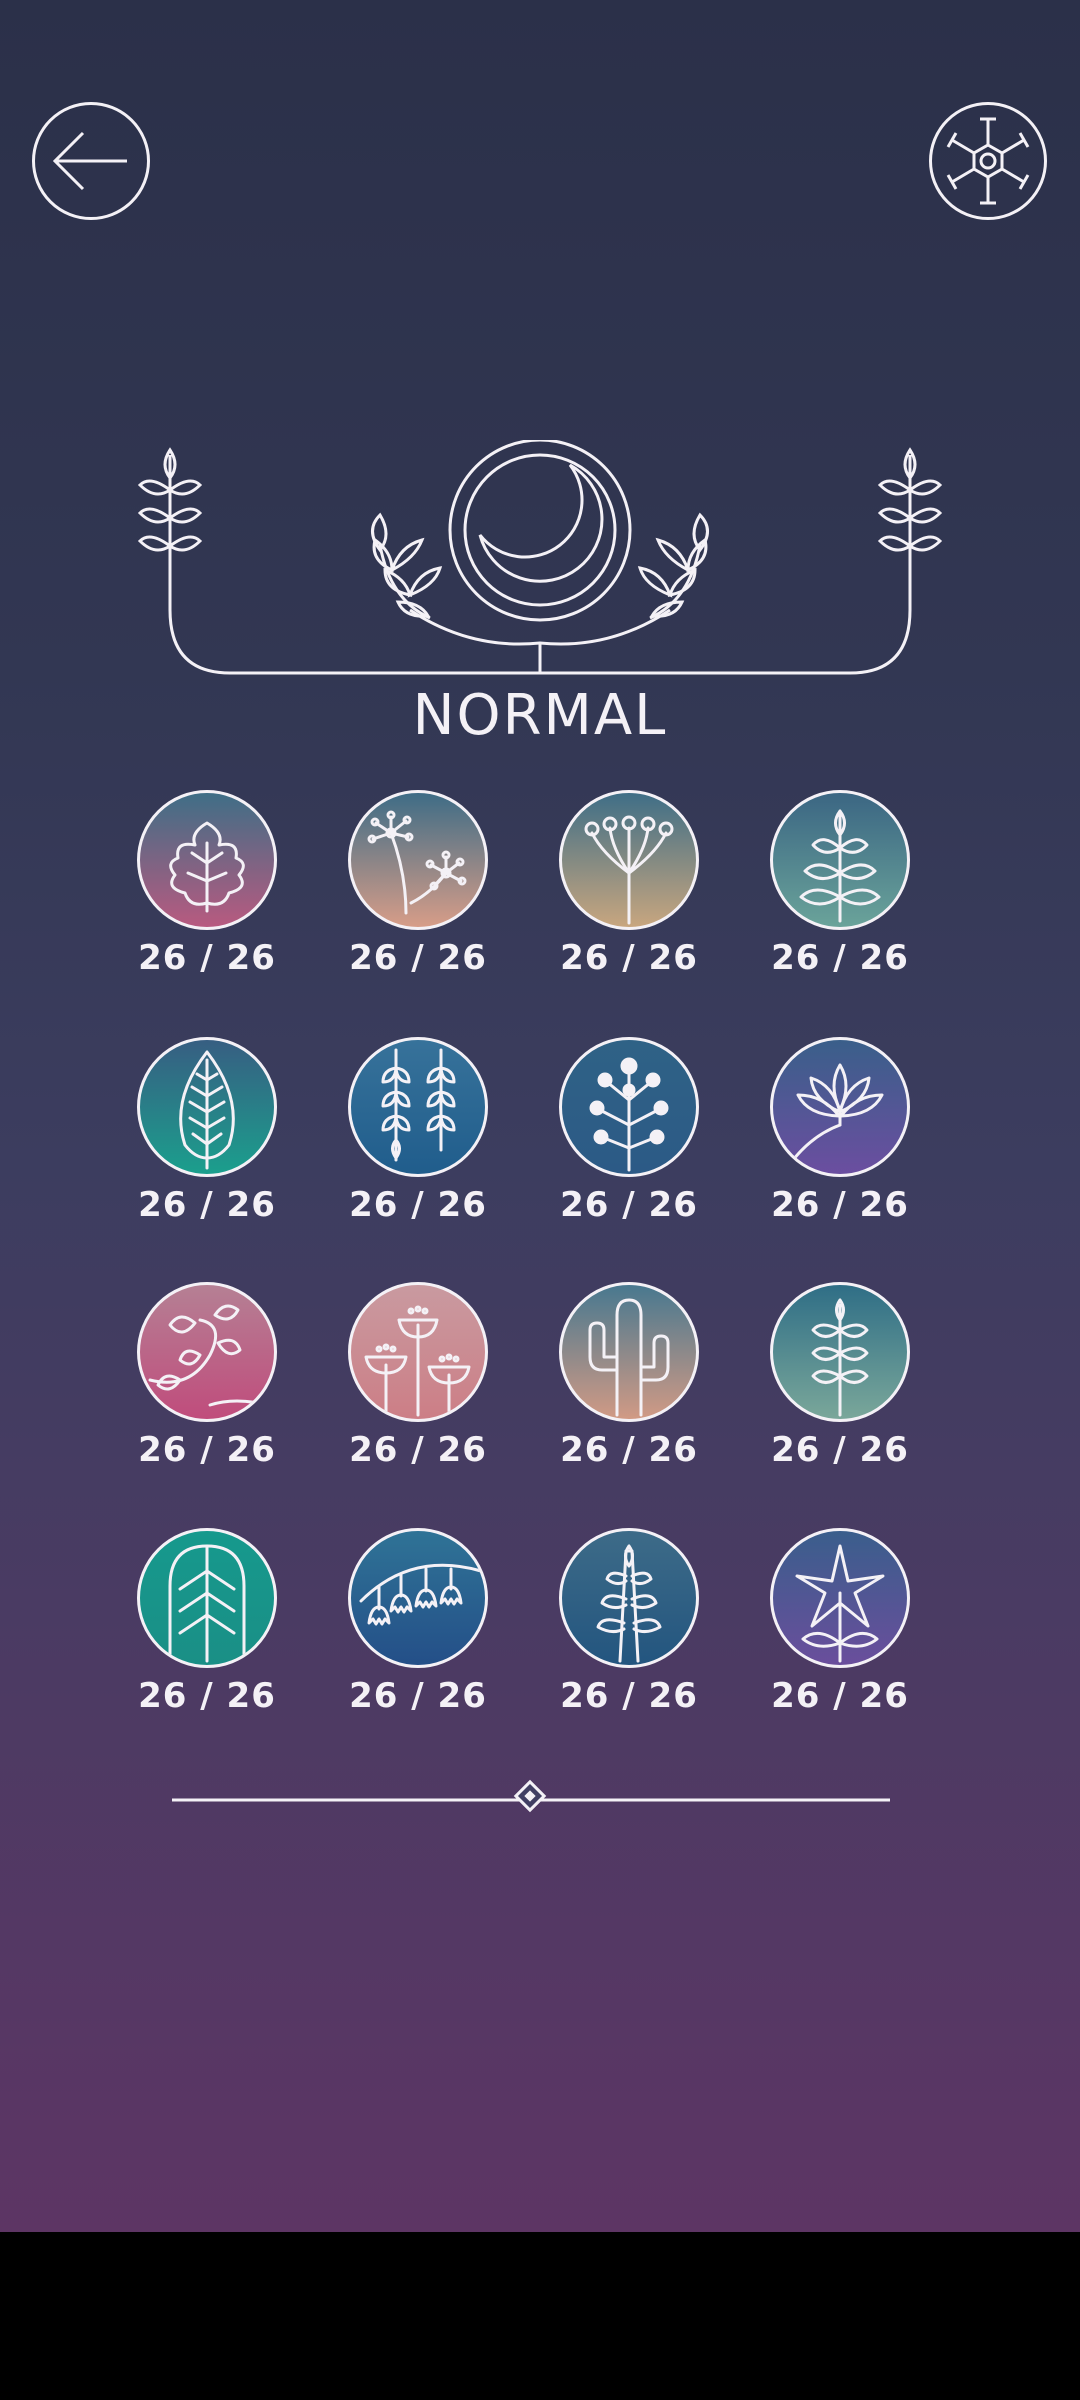 The width and height of the screenshot is (1080, 2400). What do you see at coordinates (417, 1361) in the screenshot?
I see `bell-flowers-icon` at bounding box center [417, 1361].